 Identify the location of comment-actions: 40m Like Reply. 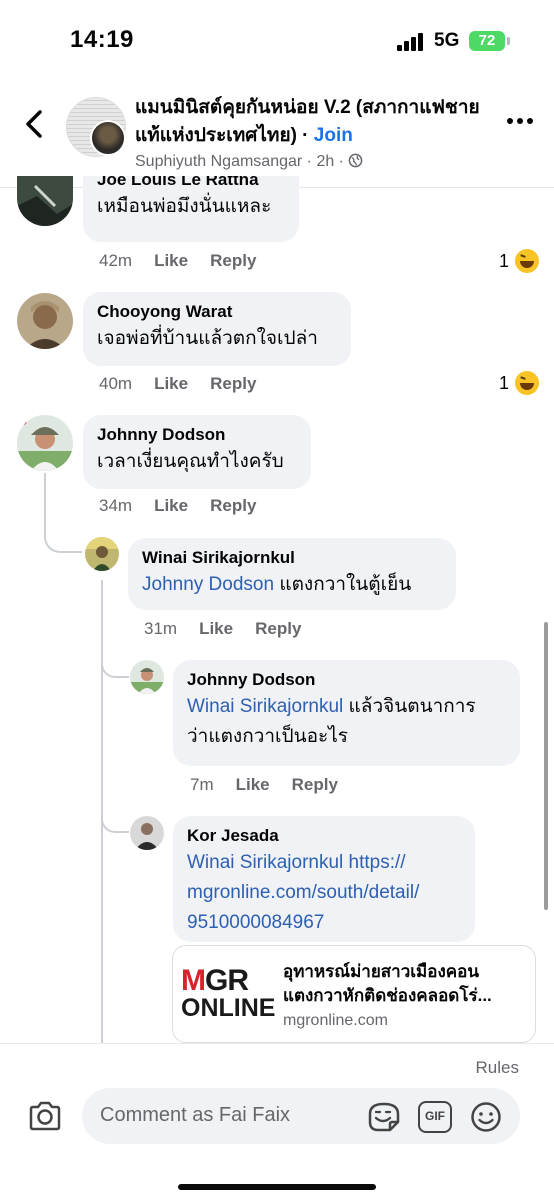
(188, 384).